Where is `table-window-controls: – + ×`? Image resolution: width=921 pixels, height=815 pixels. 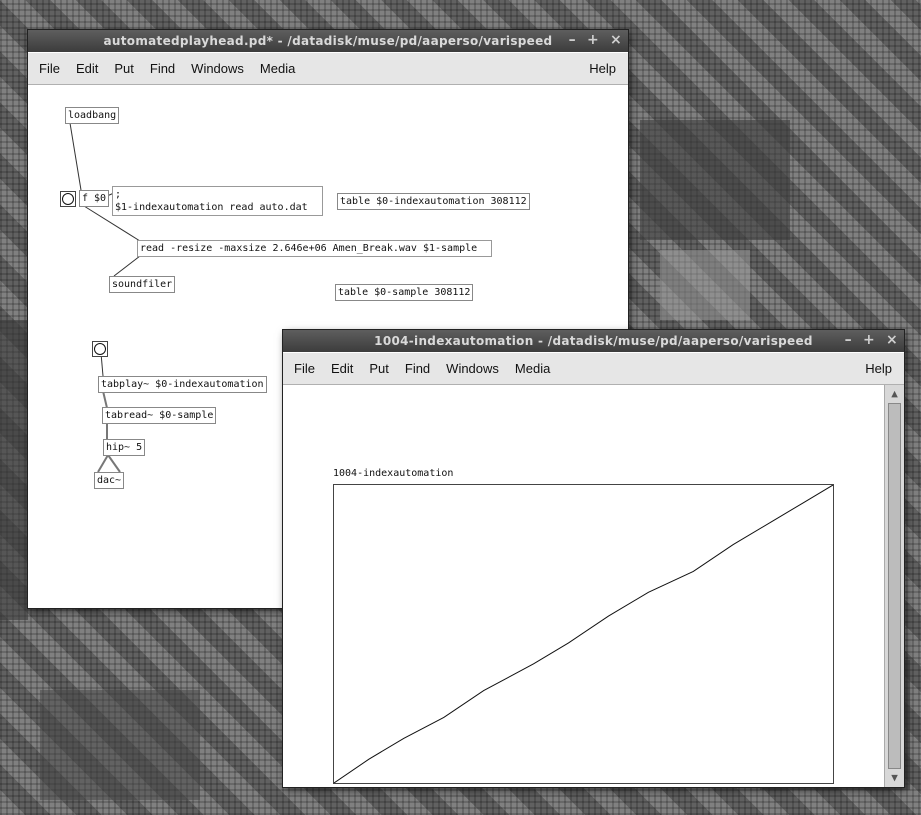 table-window-controls: – + × is located at coordinates (871, 341).